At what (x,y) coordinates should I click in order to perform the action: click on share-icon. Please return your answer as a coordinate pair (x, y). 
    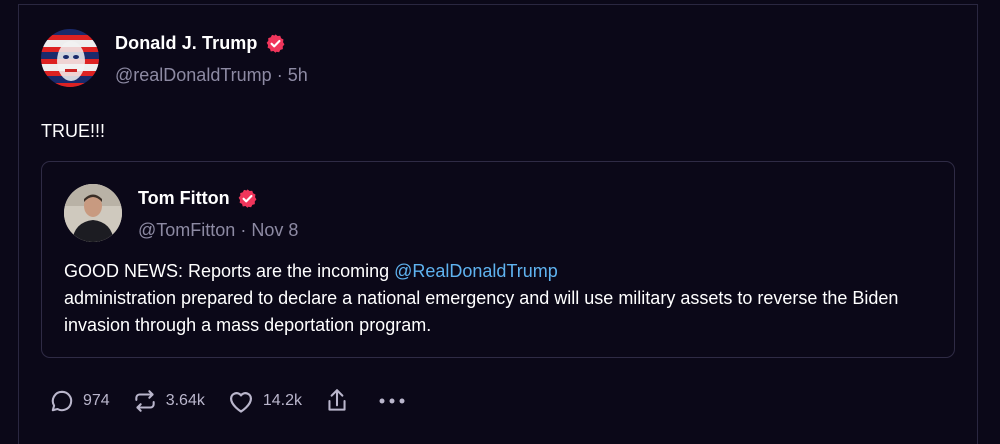
    Looking at the image, I should click on (337, 401).